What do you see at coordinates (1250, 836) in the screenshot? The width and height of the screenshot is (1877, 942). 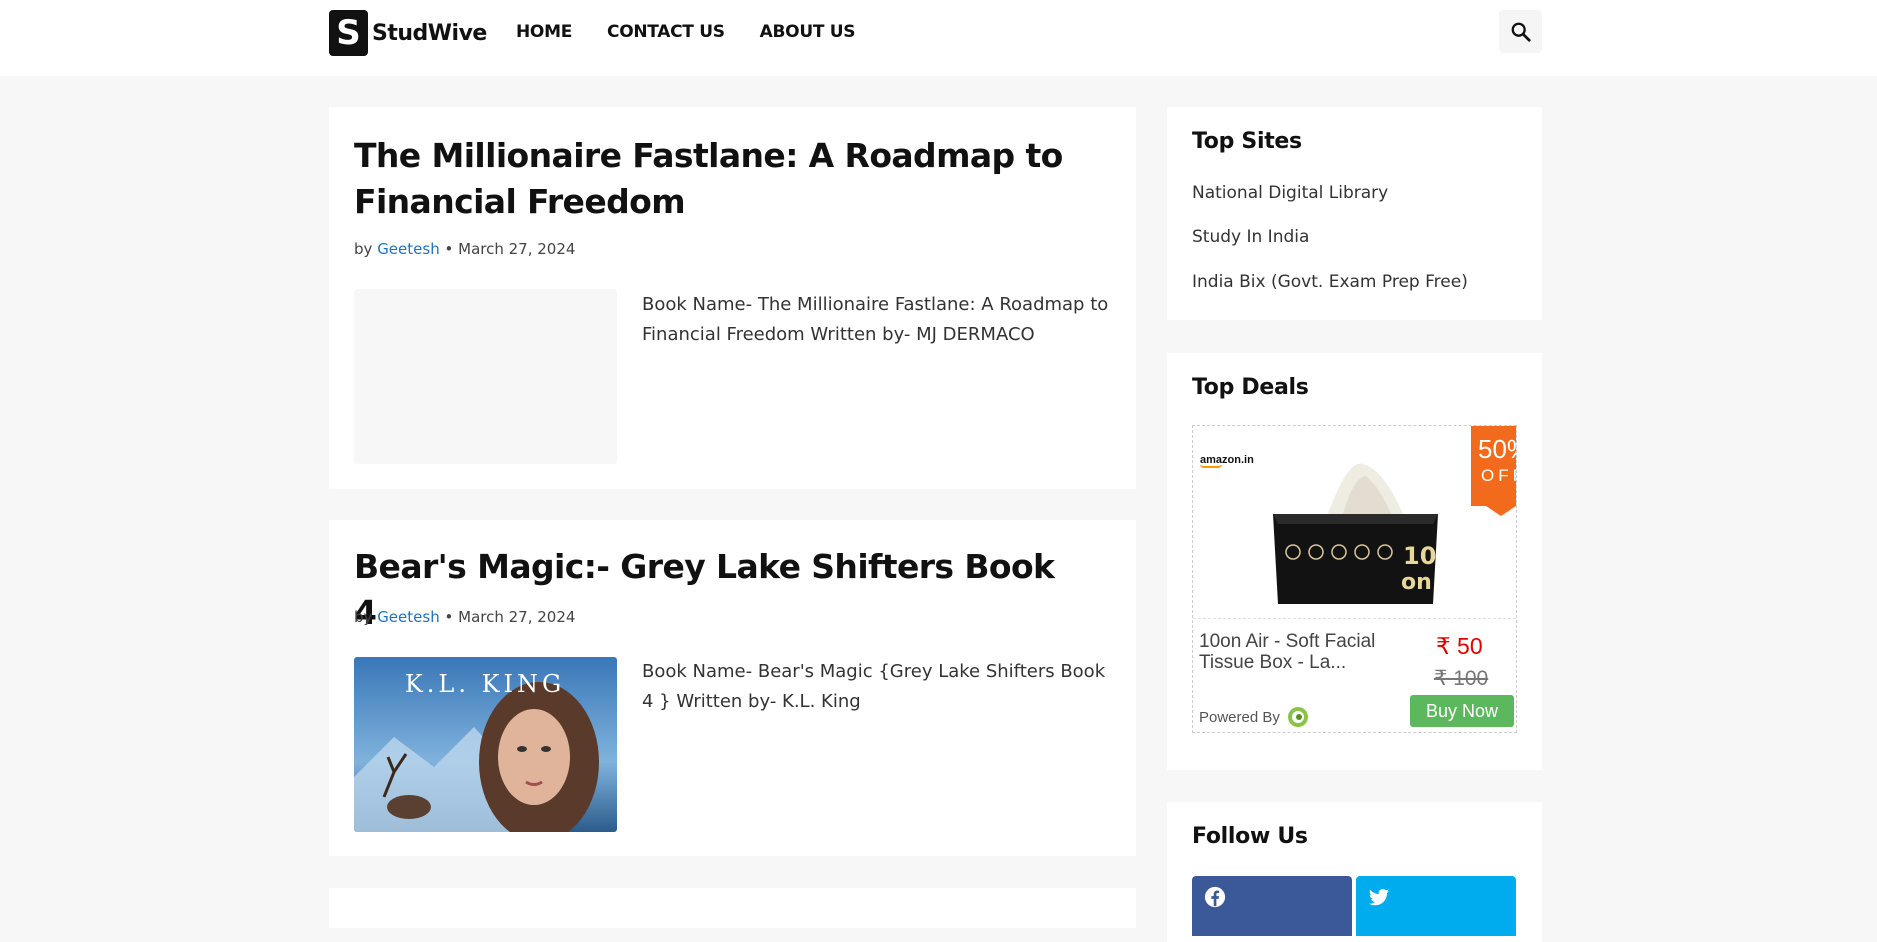 I see `widget-title: Follow Us` at bounding box center [1250, 836].